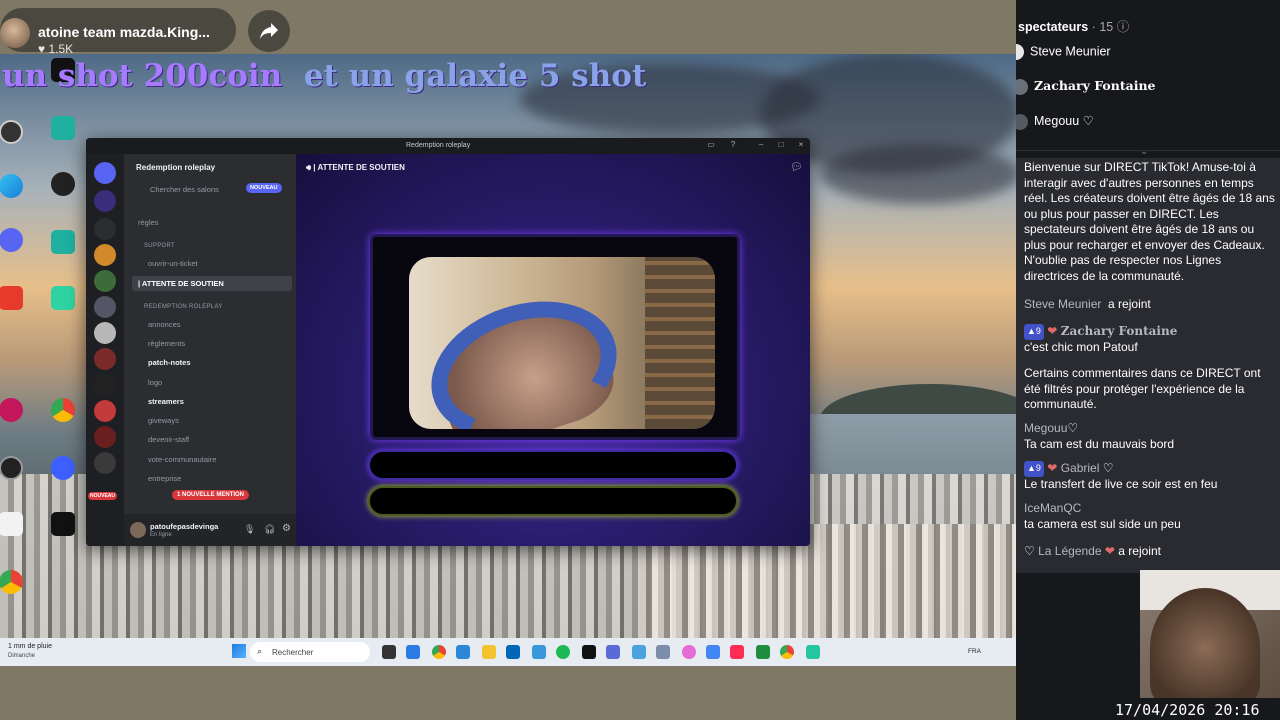  I want to click on viewer-item: Megouu ♡, so click(1055, 121).